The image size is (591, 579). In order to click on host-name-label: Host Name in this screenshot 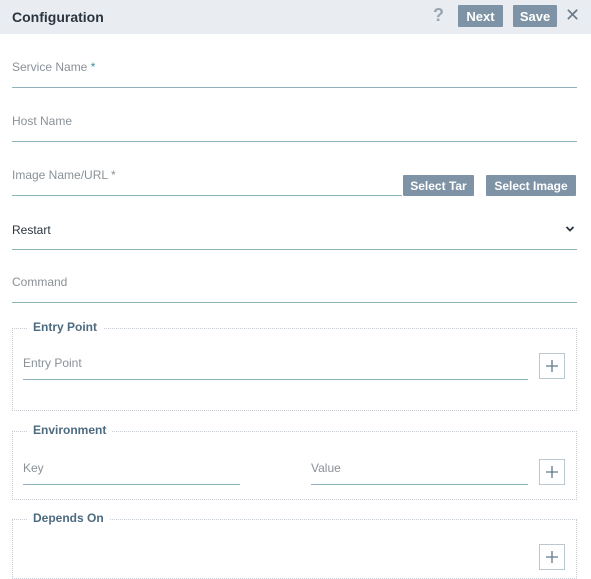, I will do `click(42, 121)`.